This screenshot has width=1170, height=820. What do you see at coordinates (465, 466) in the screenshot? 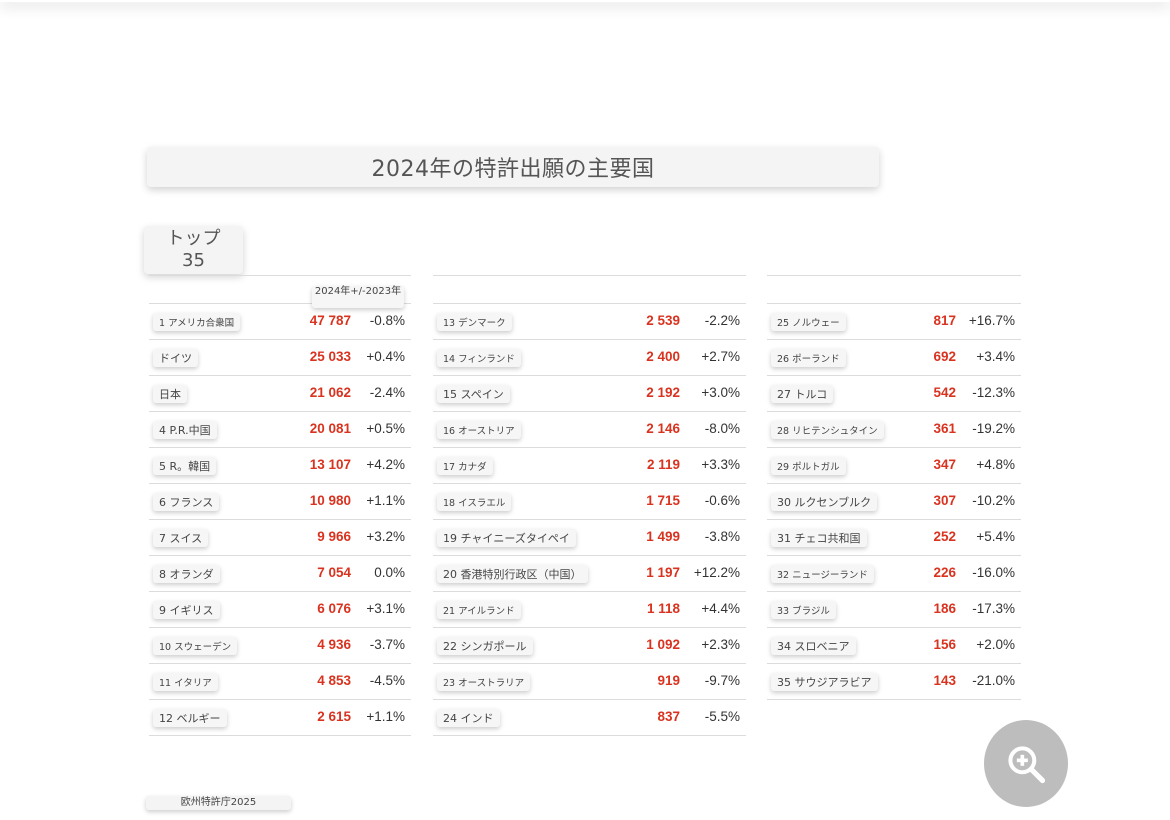
I see `country-name: 17 カナダ` at bounding box center [465, 466].